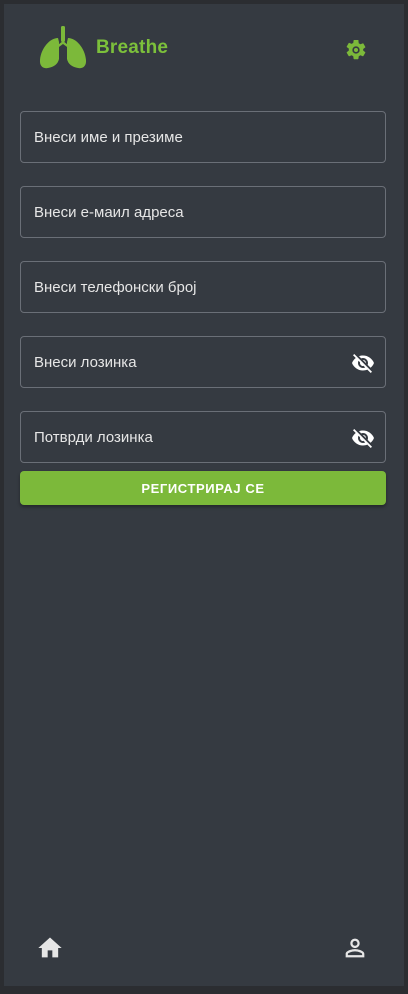 Image resolution: width=408 pixels, height=994 pixels. Describe the element at coordinates (204, 49) in the screenshot. I see `app-header: Breathe` at that location.